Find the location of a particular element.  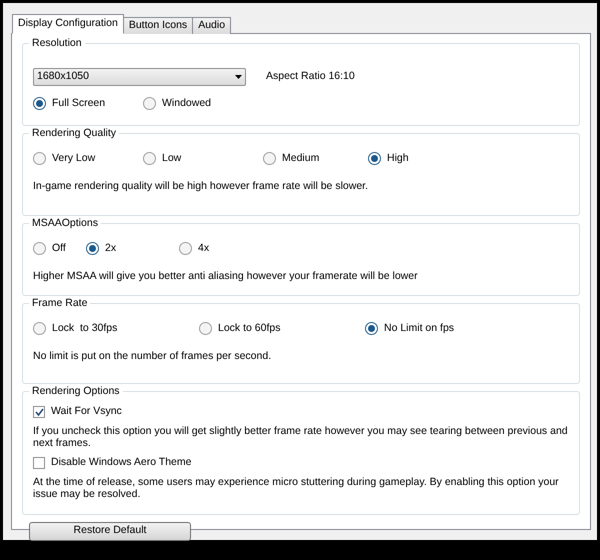

group-title: Rendering Options is located at coordinates (76, 391).